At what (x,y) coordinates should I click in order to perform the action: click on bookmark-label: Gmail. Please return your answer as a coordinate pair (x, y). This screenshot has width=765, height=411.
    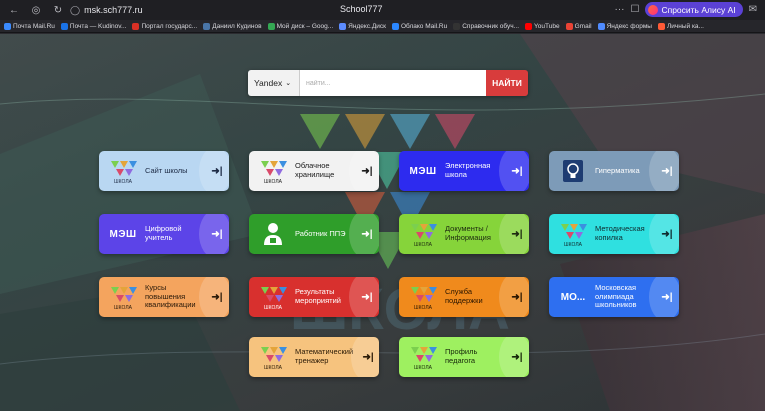
    Looking at the image, I should click on (583, 26).